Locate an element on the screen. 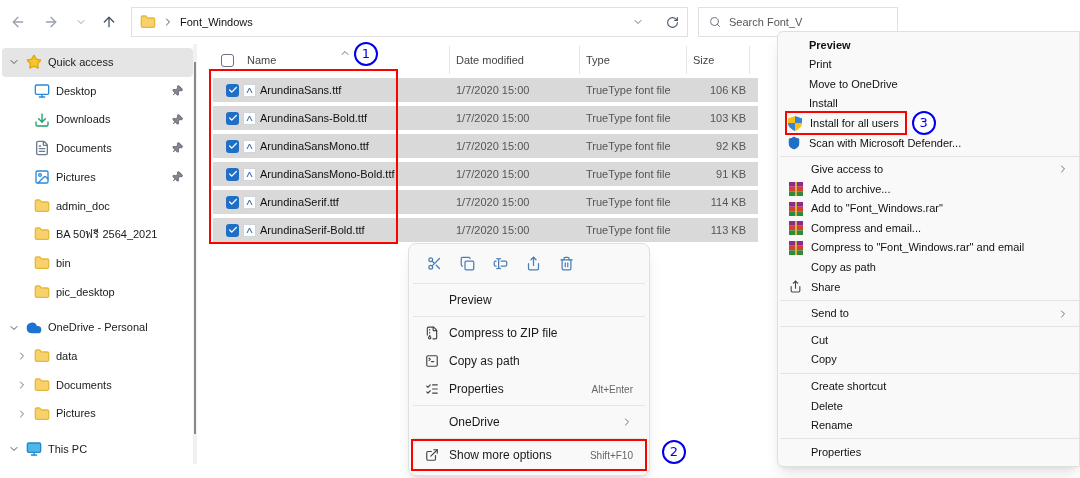 The height and width of the screenshot is (478, 1080). refresh-icon is located at coordinates (672, 22).